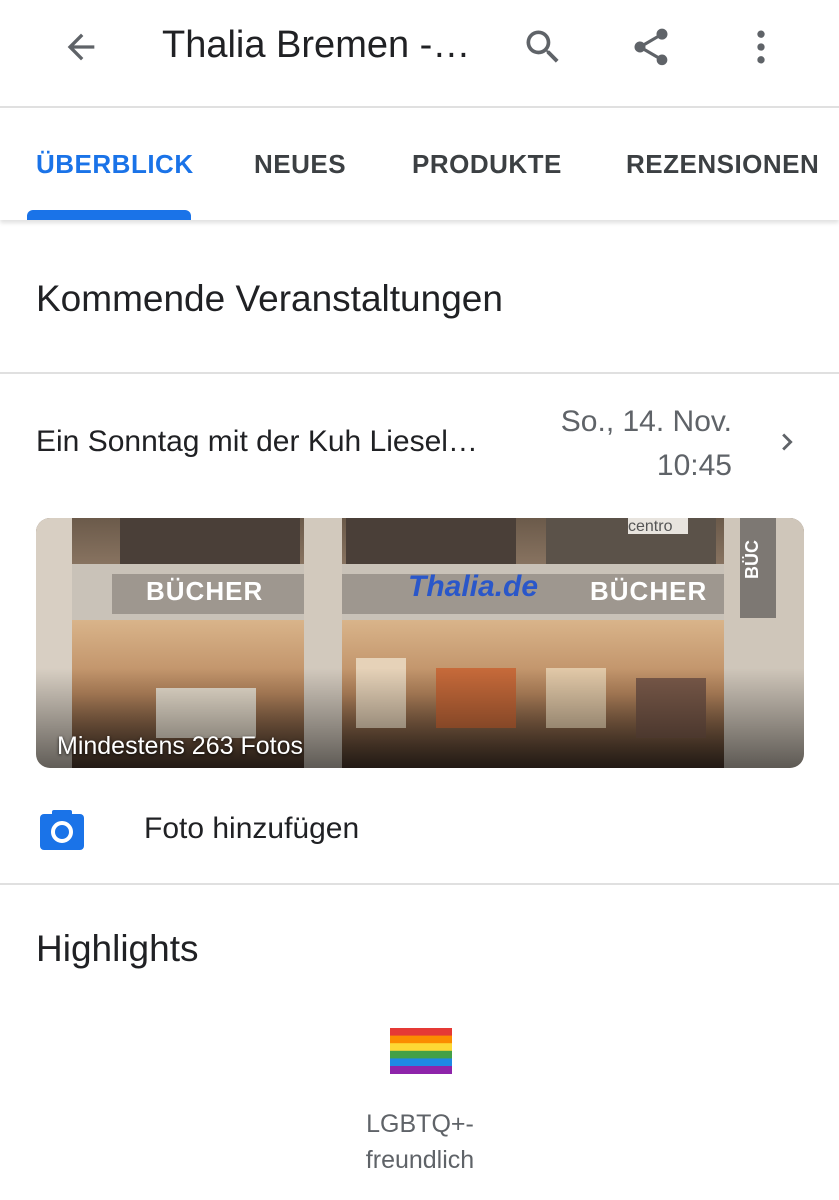 Image resolution: width=839 pixels, height=1200 pixels. What do you see at coordinates (115, 165) in the screenshot?
I see `tab-ueberblick: ÜBERBLICK` at bounding box center [115, 165].